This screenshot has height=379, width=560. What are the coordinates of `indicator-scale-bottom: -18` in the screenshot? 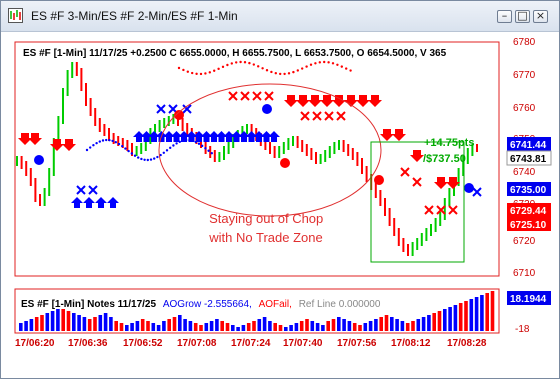 It's located at (522, 329).